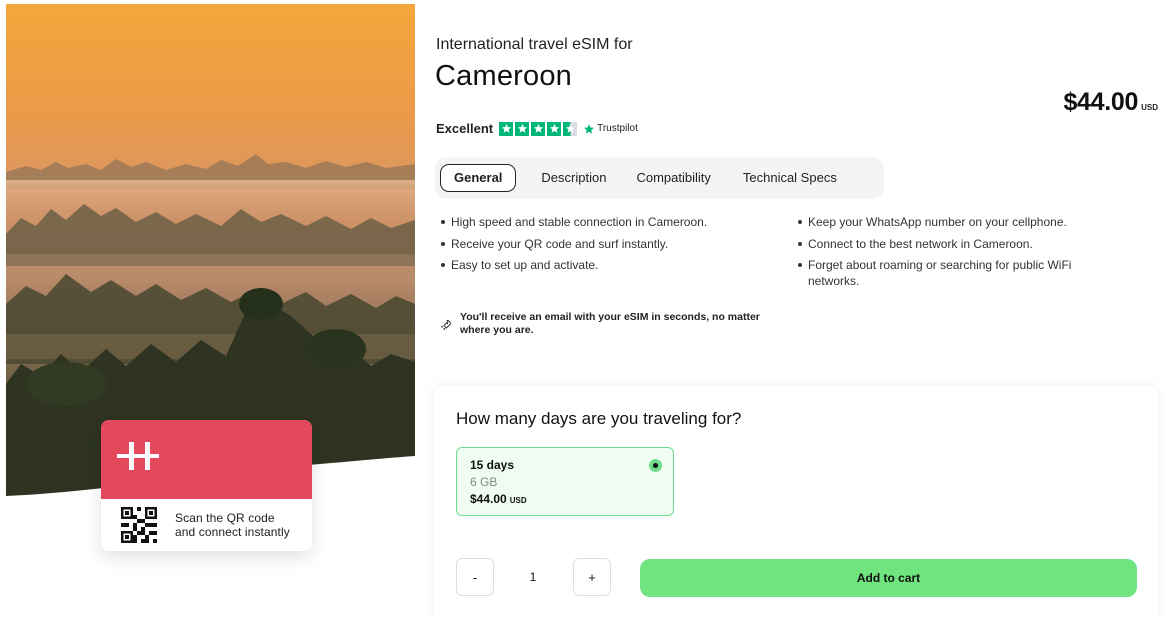  What do you see at coordinates (488, 499) in the screenshot?
I see `plan-price-amount: $44.00` at bounding box center [488, 499].